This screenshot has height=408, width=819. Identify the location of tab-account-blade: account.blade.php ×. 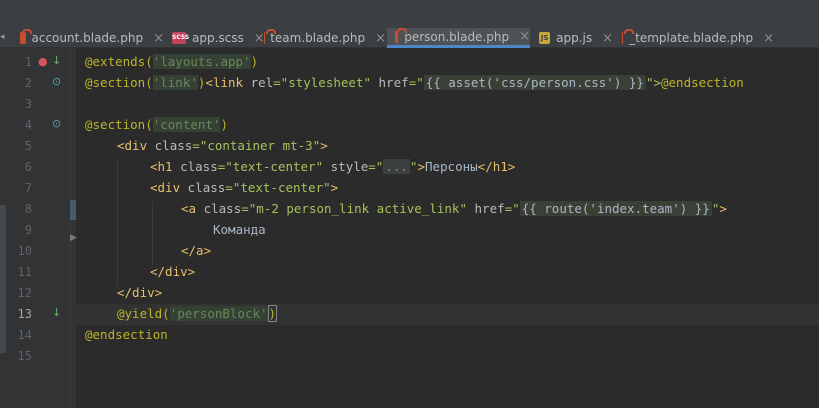
(88, 38).